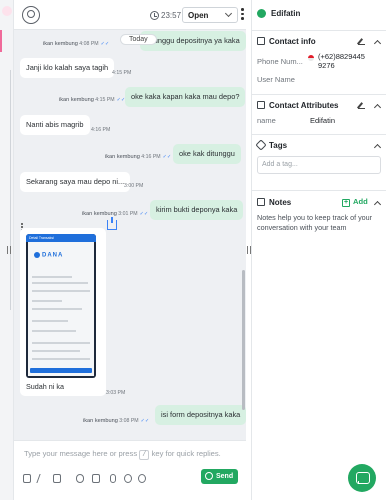 The height and width of the screenshot is (500, 386). What do you see at coordinates (243, 340) in the screenshot?
I see `chat-scrollbar` at bounding box center [243, 340].